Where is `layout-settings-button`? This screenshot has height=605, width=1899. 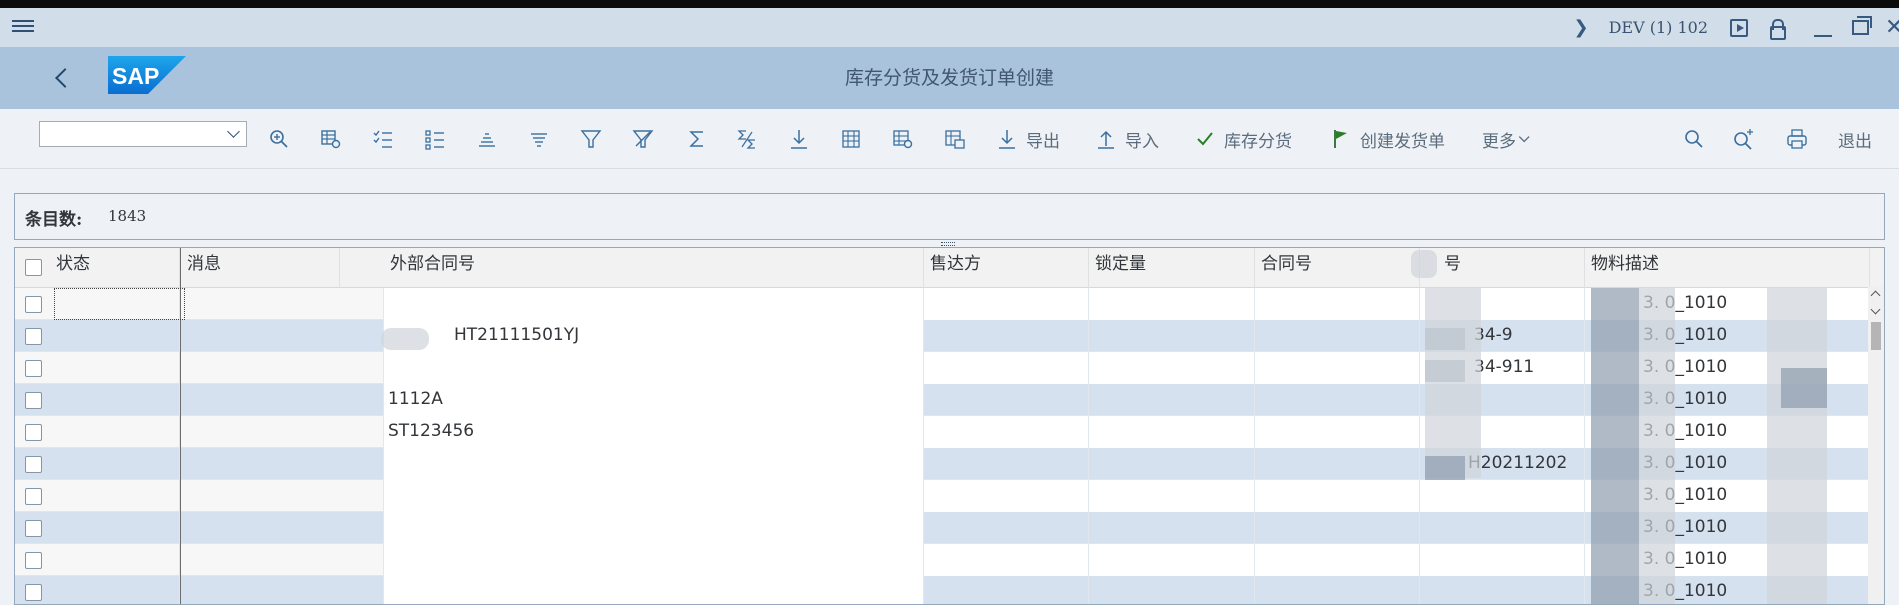
layout-settings-button is located at coordinates (903, 139).